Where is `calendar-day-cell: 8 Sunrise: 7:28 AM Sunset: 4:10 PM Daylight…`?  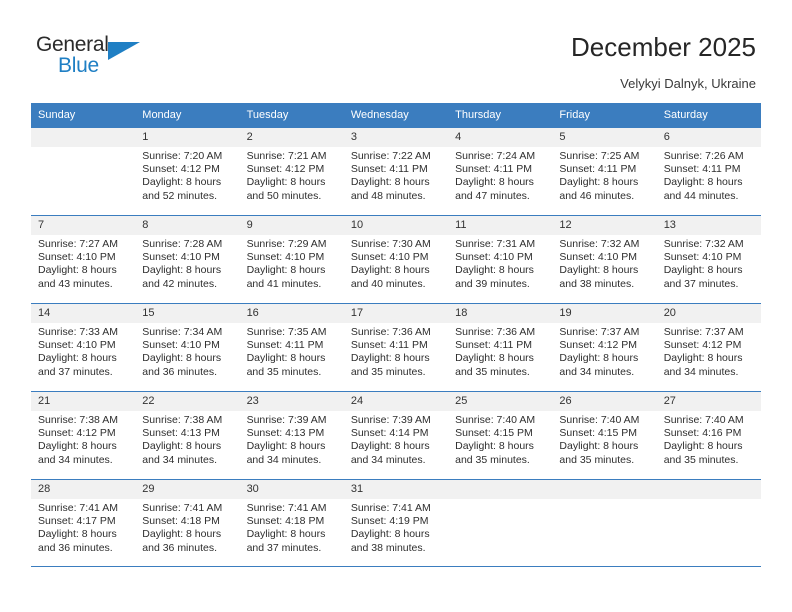 calendar-day-cell: 8 Sunrise: 7:28 AM Sunset: 4:10 PM Daylight… is located at coordinates (187, 259).